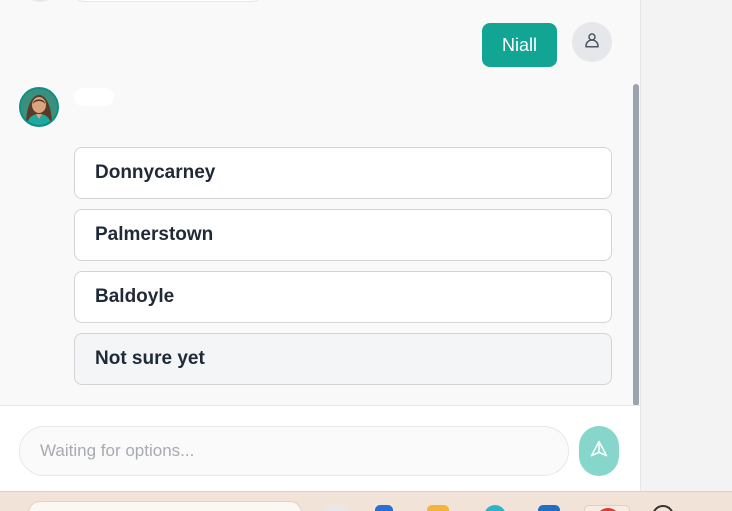 The image size is (732, 511). I want to click on right-gutter, so click(686, 245).